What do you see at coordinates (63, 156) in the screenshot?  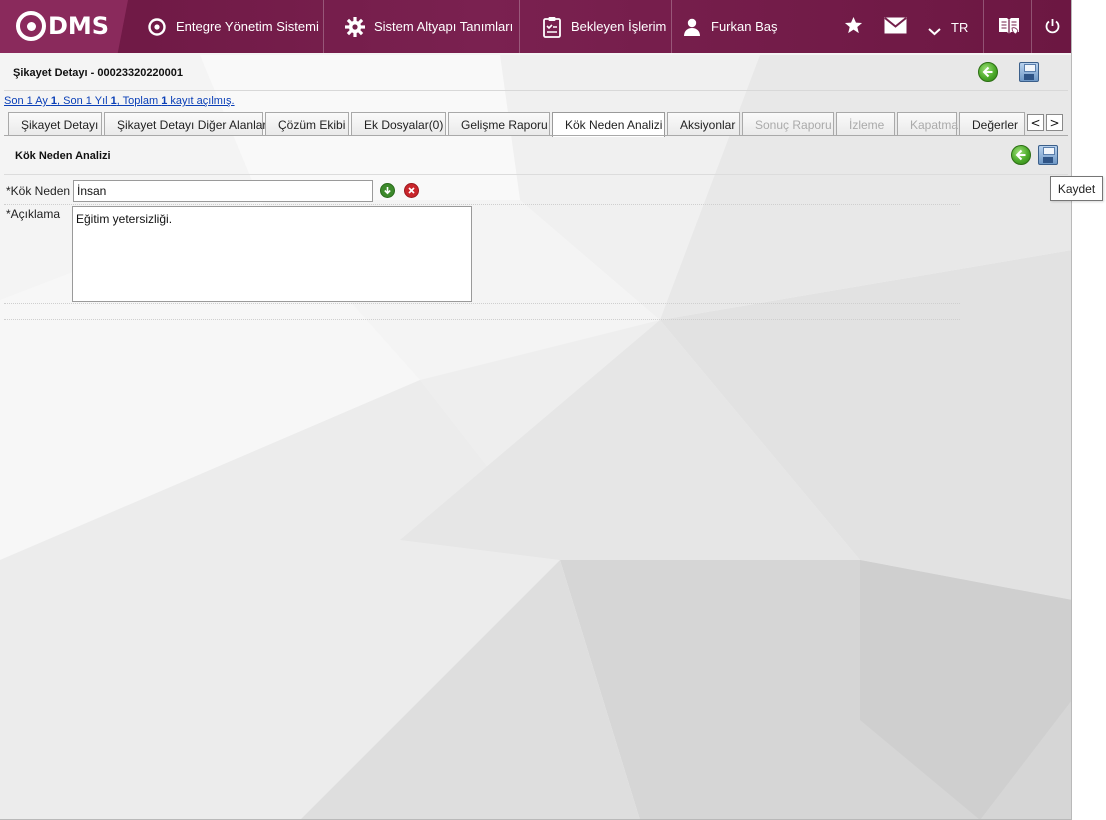 I see `panel-title: Kök Neden Analizi` at bounding box center [63, 156].